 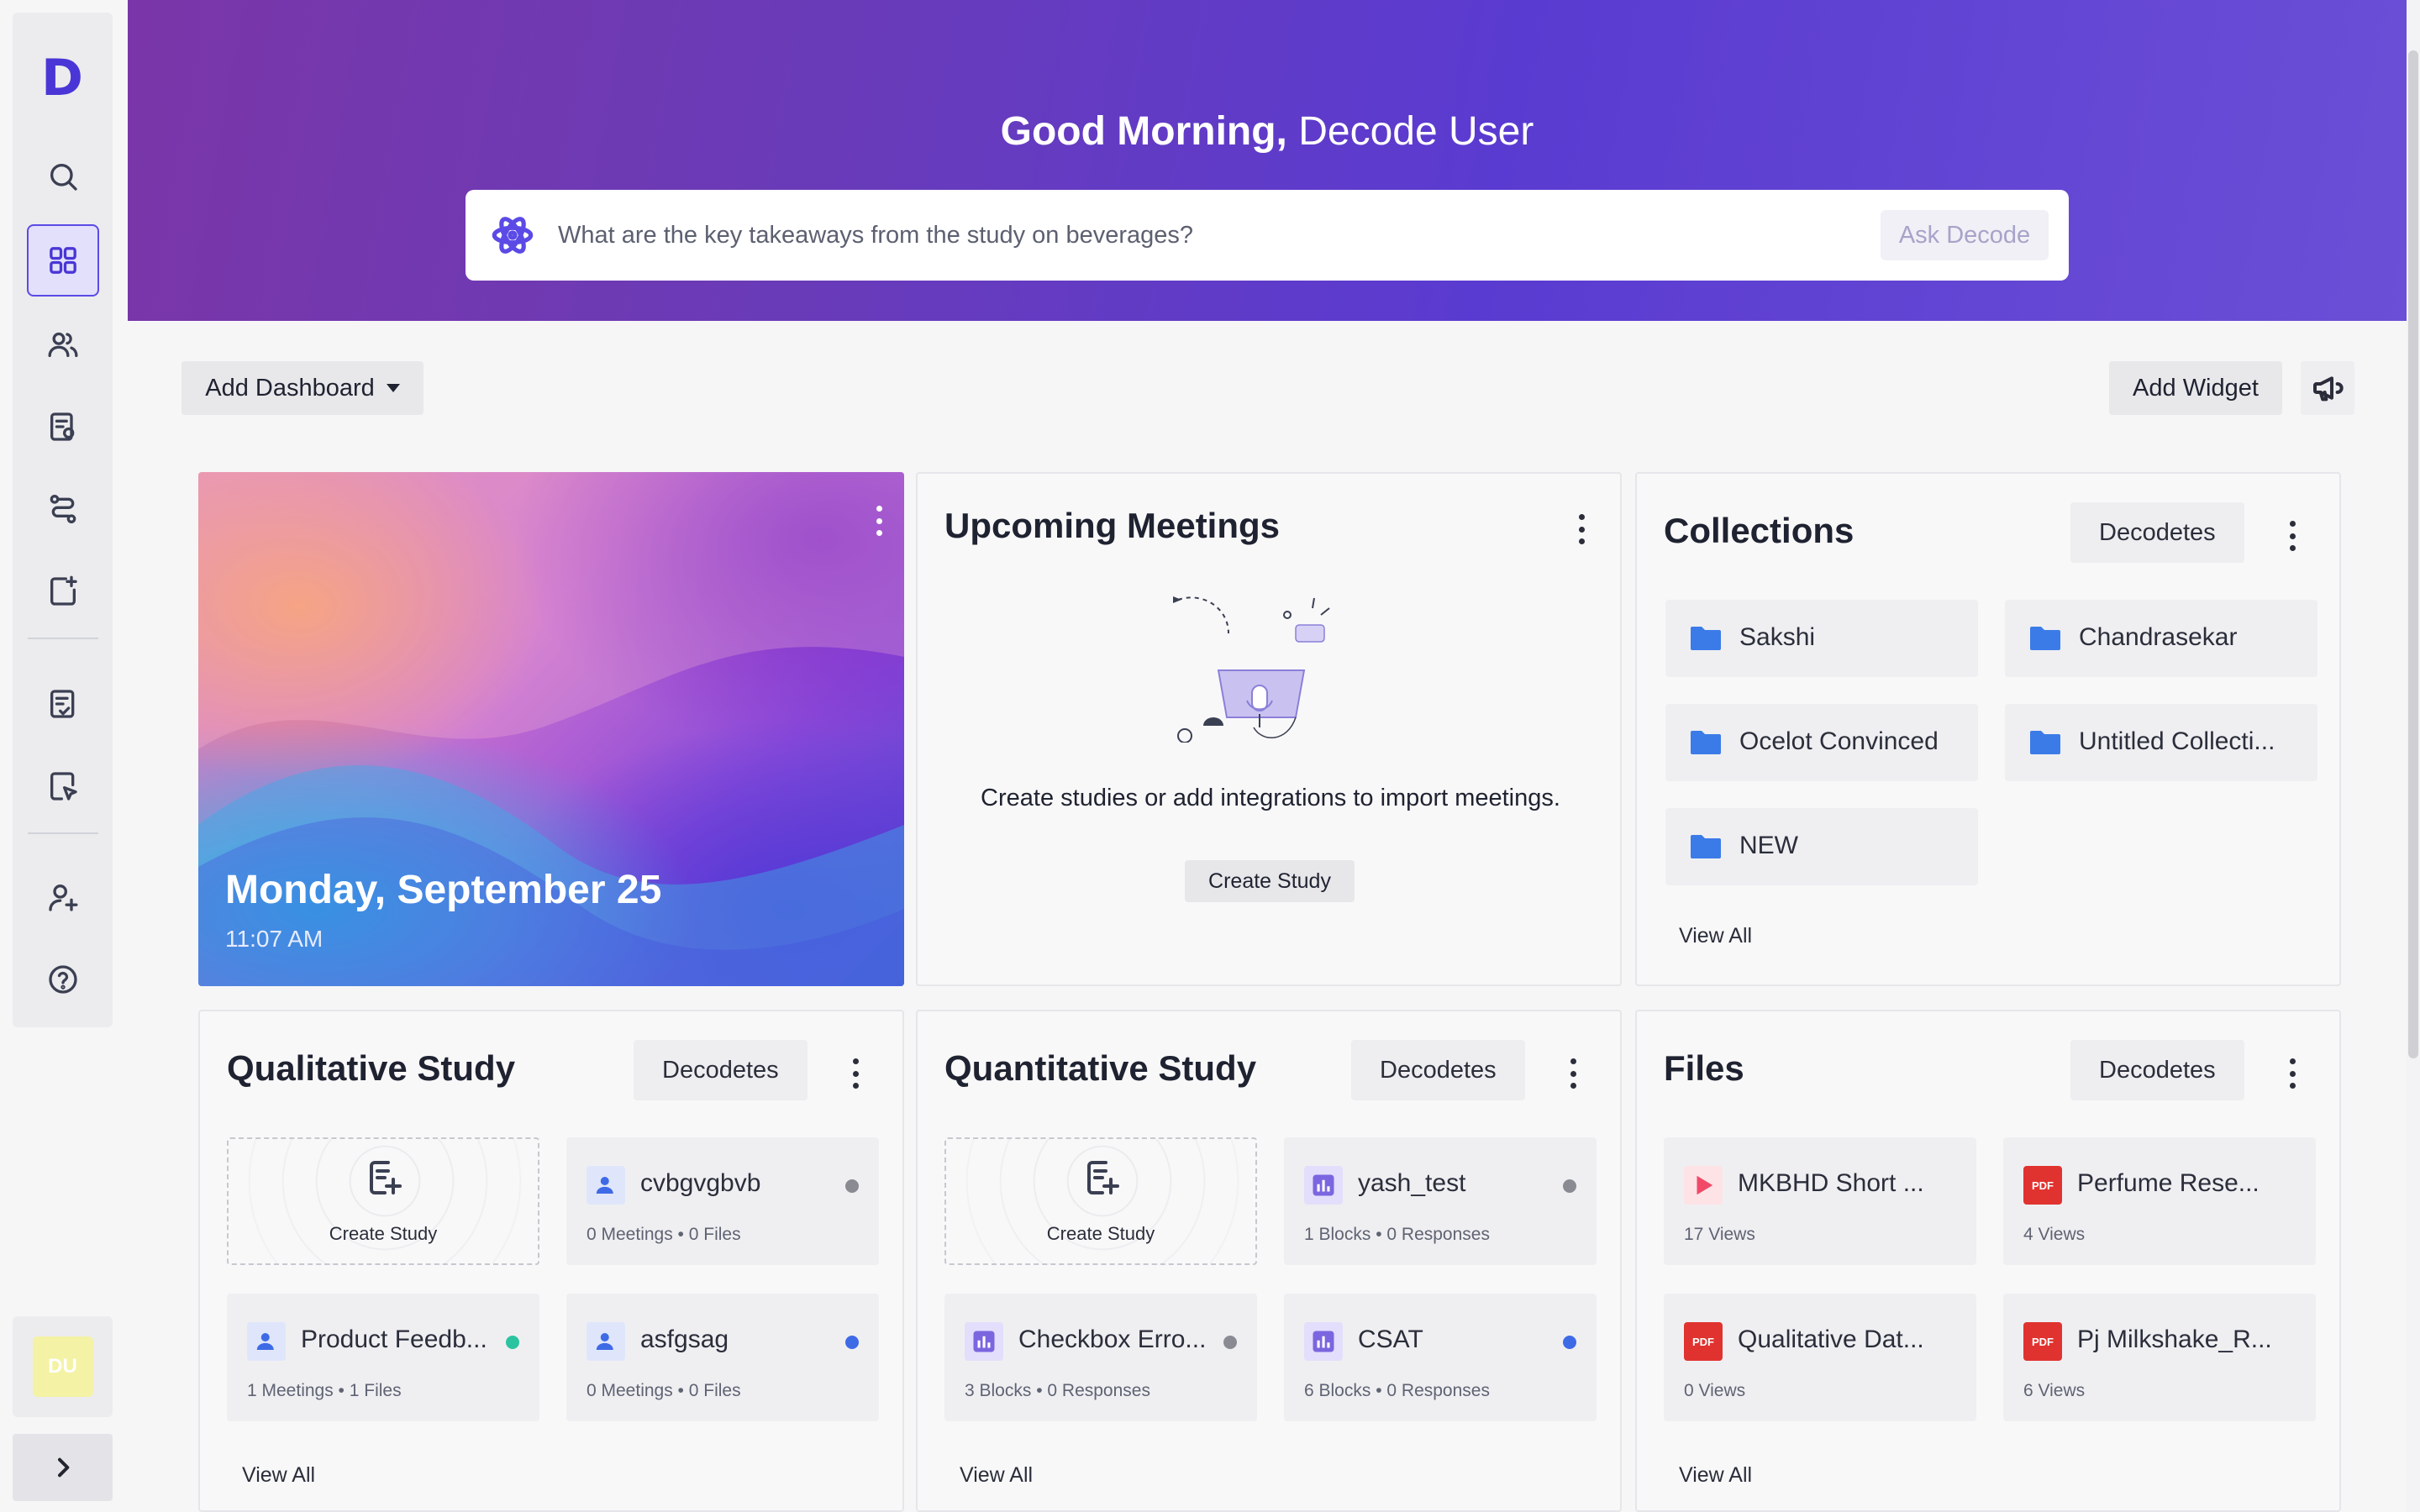 I want to click on dashboard-icon, so click(x=63, y=260).